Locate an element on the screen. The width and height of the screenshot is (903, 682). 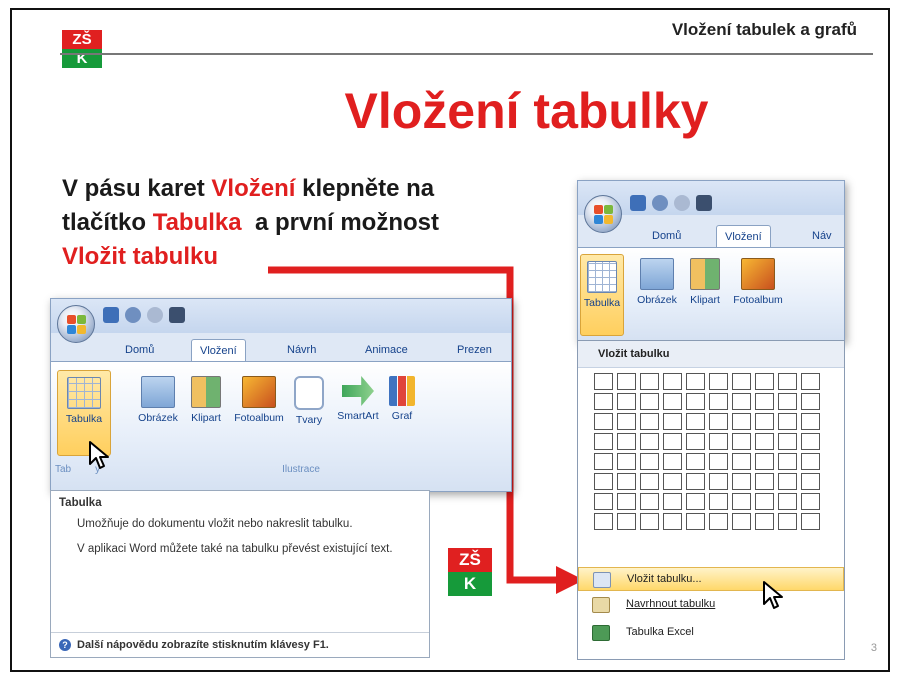
slideshow-icon-right is located at coordinates (704, 203).